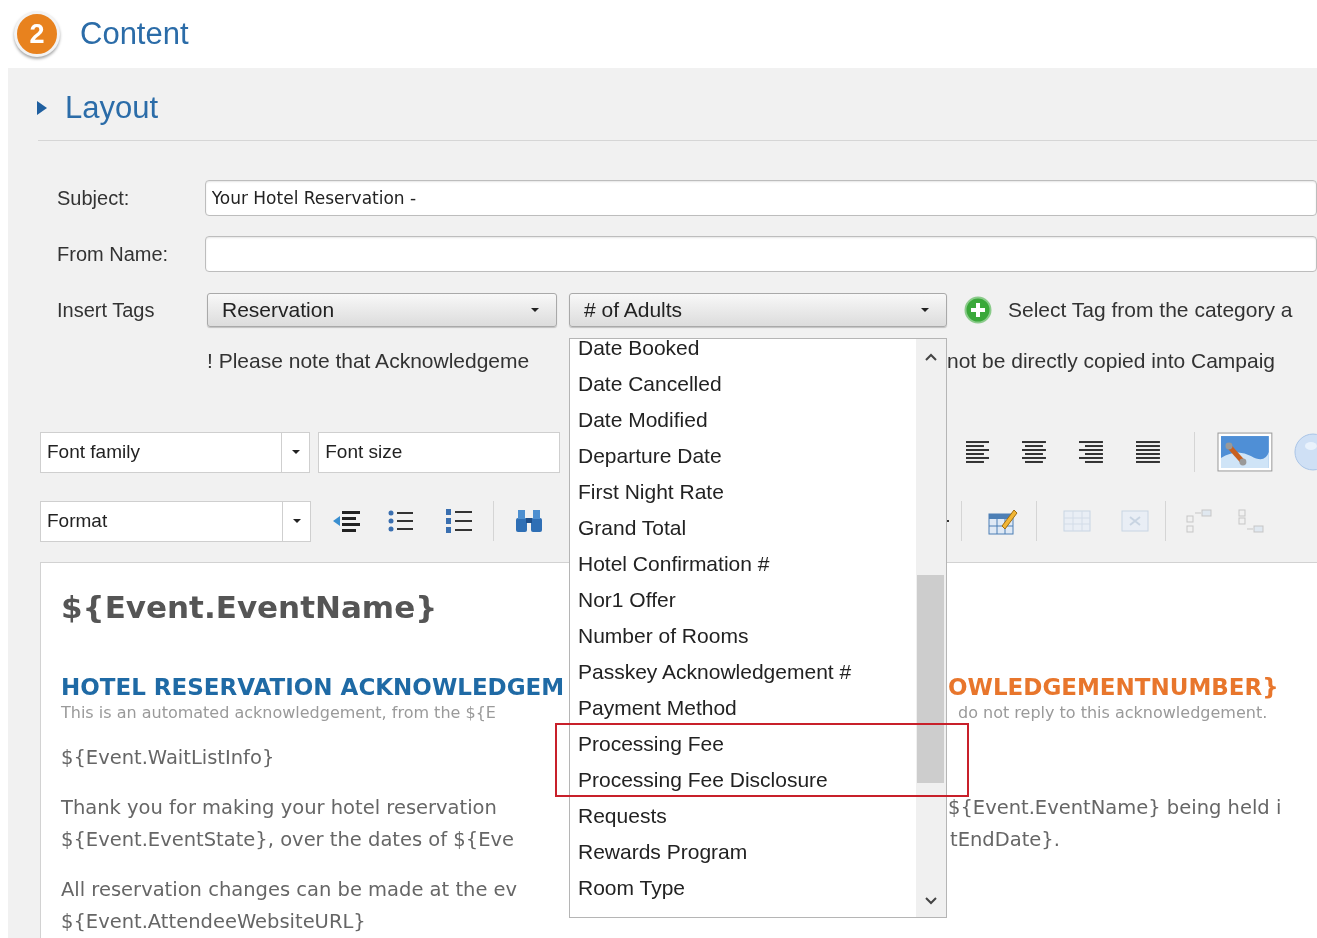 This screenshot has width=1317, height=938. I want to click on scrollbar, so click(931, 628).